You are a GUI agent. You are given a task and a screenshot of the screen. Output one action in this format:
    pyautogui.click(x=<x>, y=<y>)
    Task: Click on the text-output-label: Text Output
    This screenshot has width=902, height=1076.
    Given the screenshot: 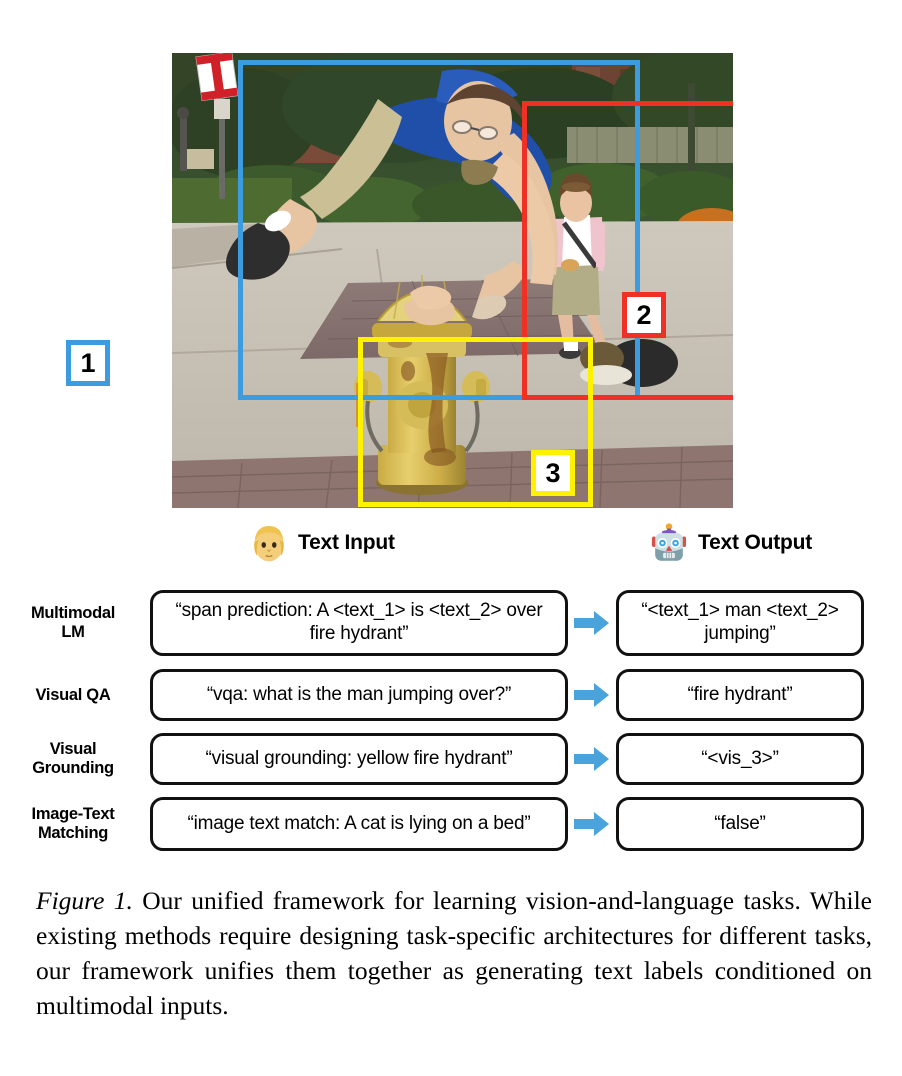 What is the action you would take?
    pyautogui.click(x=755, y=542)
    